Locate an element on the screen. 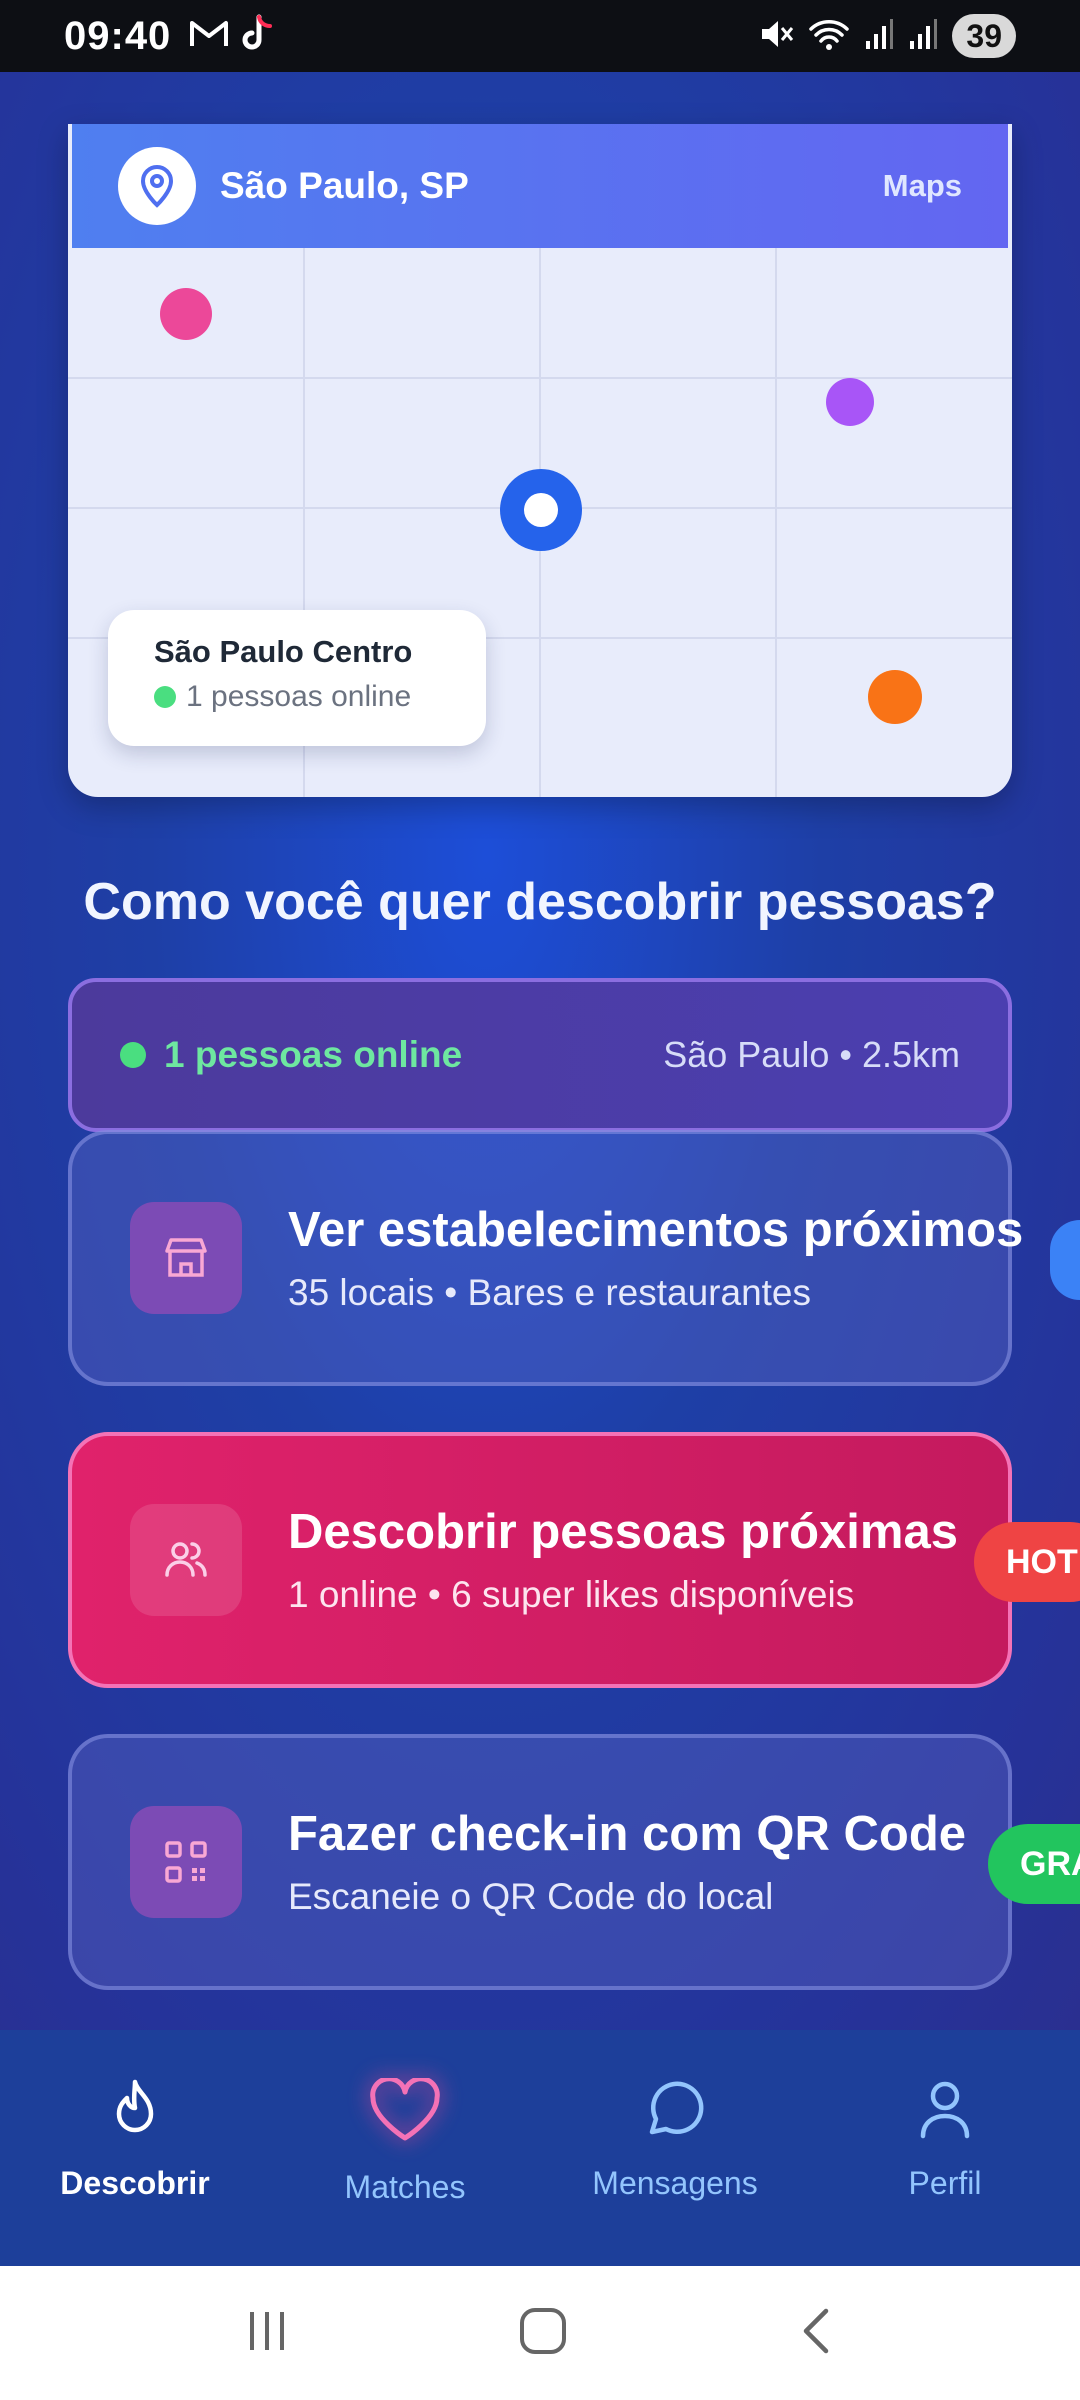 Image resolution: width=1080 pixels, height=2400 pixels. wifi-icon is located at coordinates (829, 36).